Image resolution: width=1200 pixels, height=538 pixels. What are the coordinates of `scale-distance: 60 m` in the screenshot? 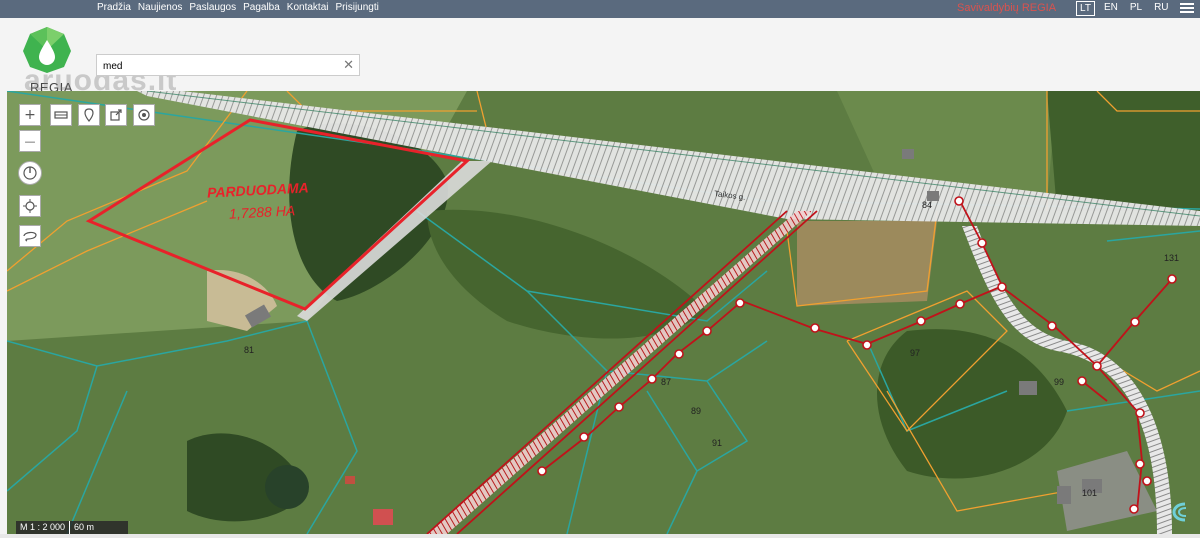 It's located at (98, 527).